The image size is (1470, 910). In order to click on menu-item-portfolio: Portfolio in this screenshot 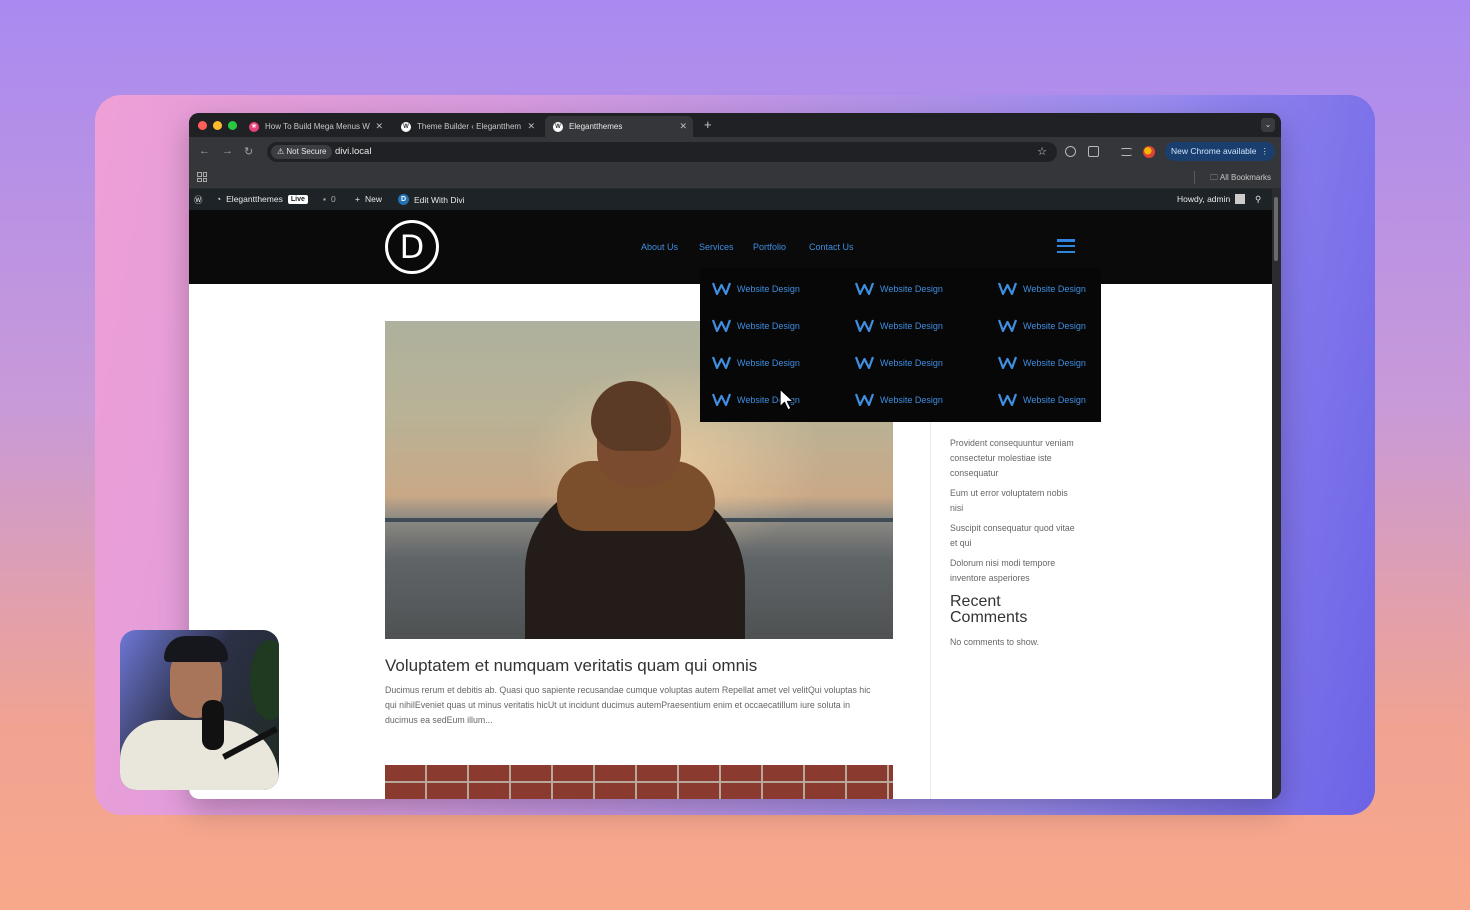, I will do `click(769, 247)`.